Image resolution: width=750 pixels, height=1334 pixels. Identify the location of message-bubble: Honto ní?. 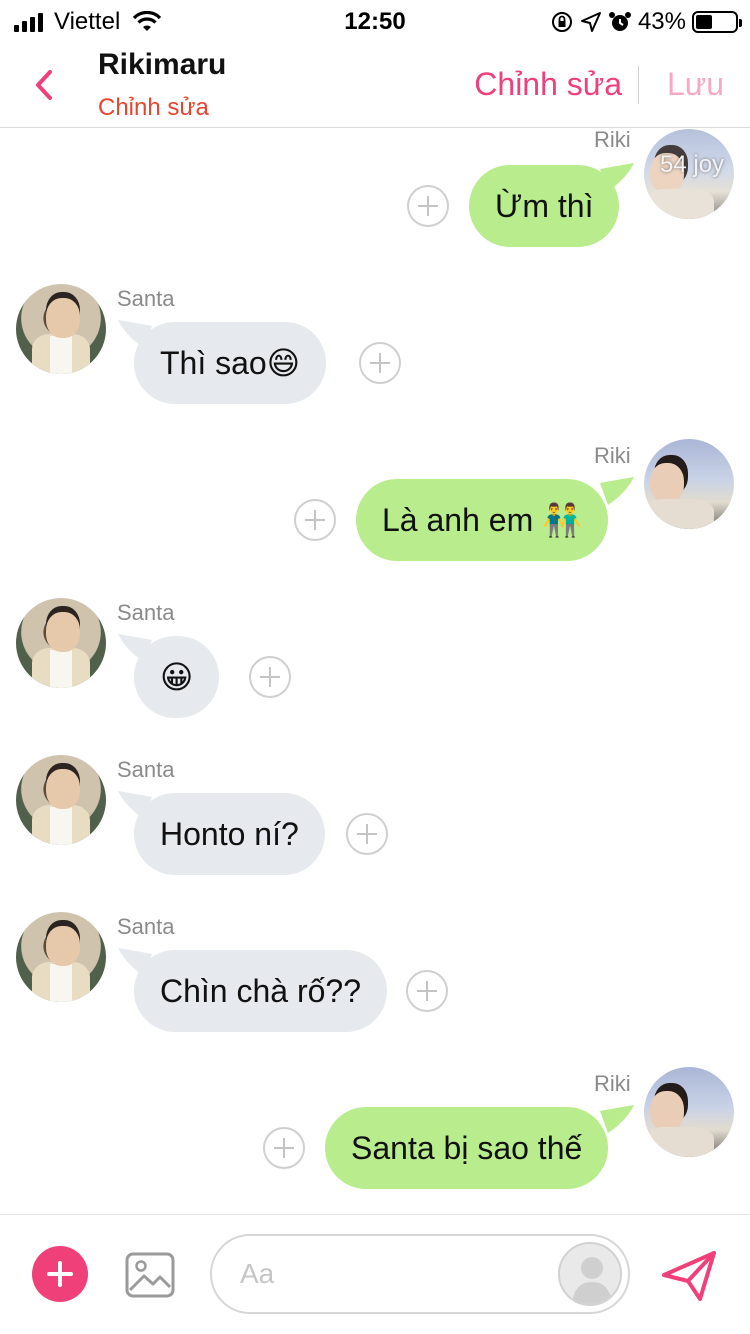
(229, 834).